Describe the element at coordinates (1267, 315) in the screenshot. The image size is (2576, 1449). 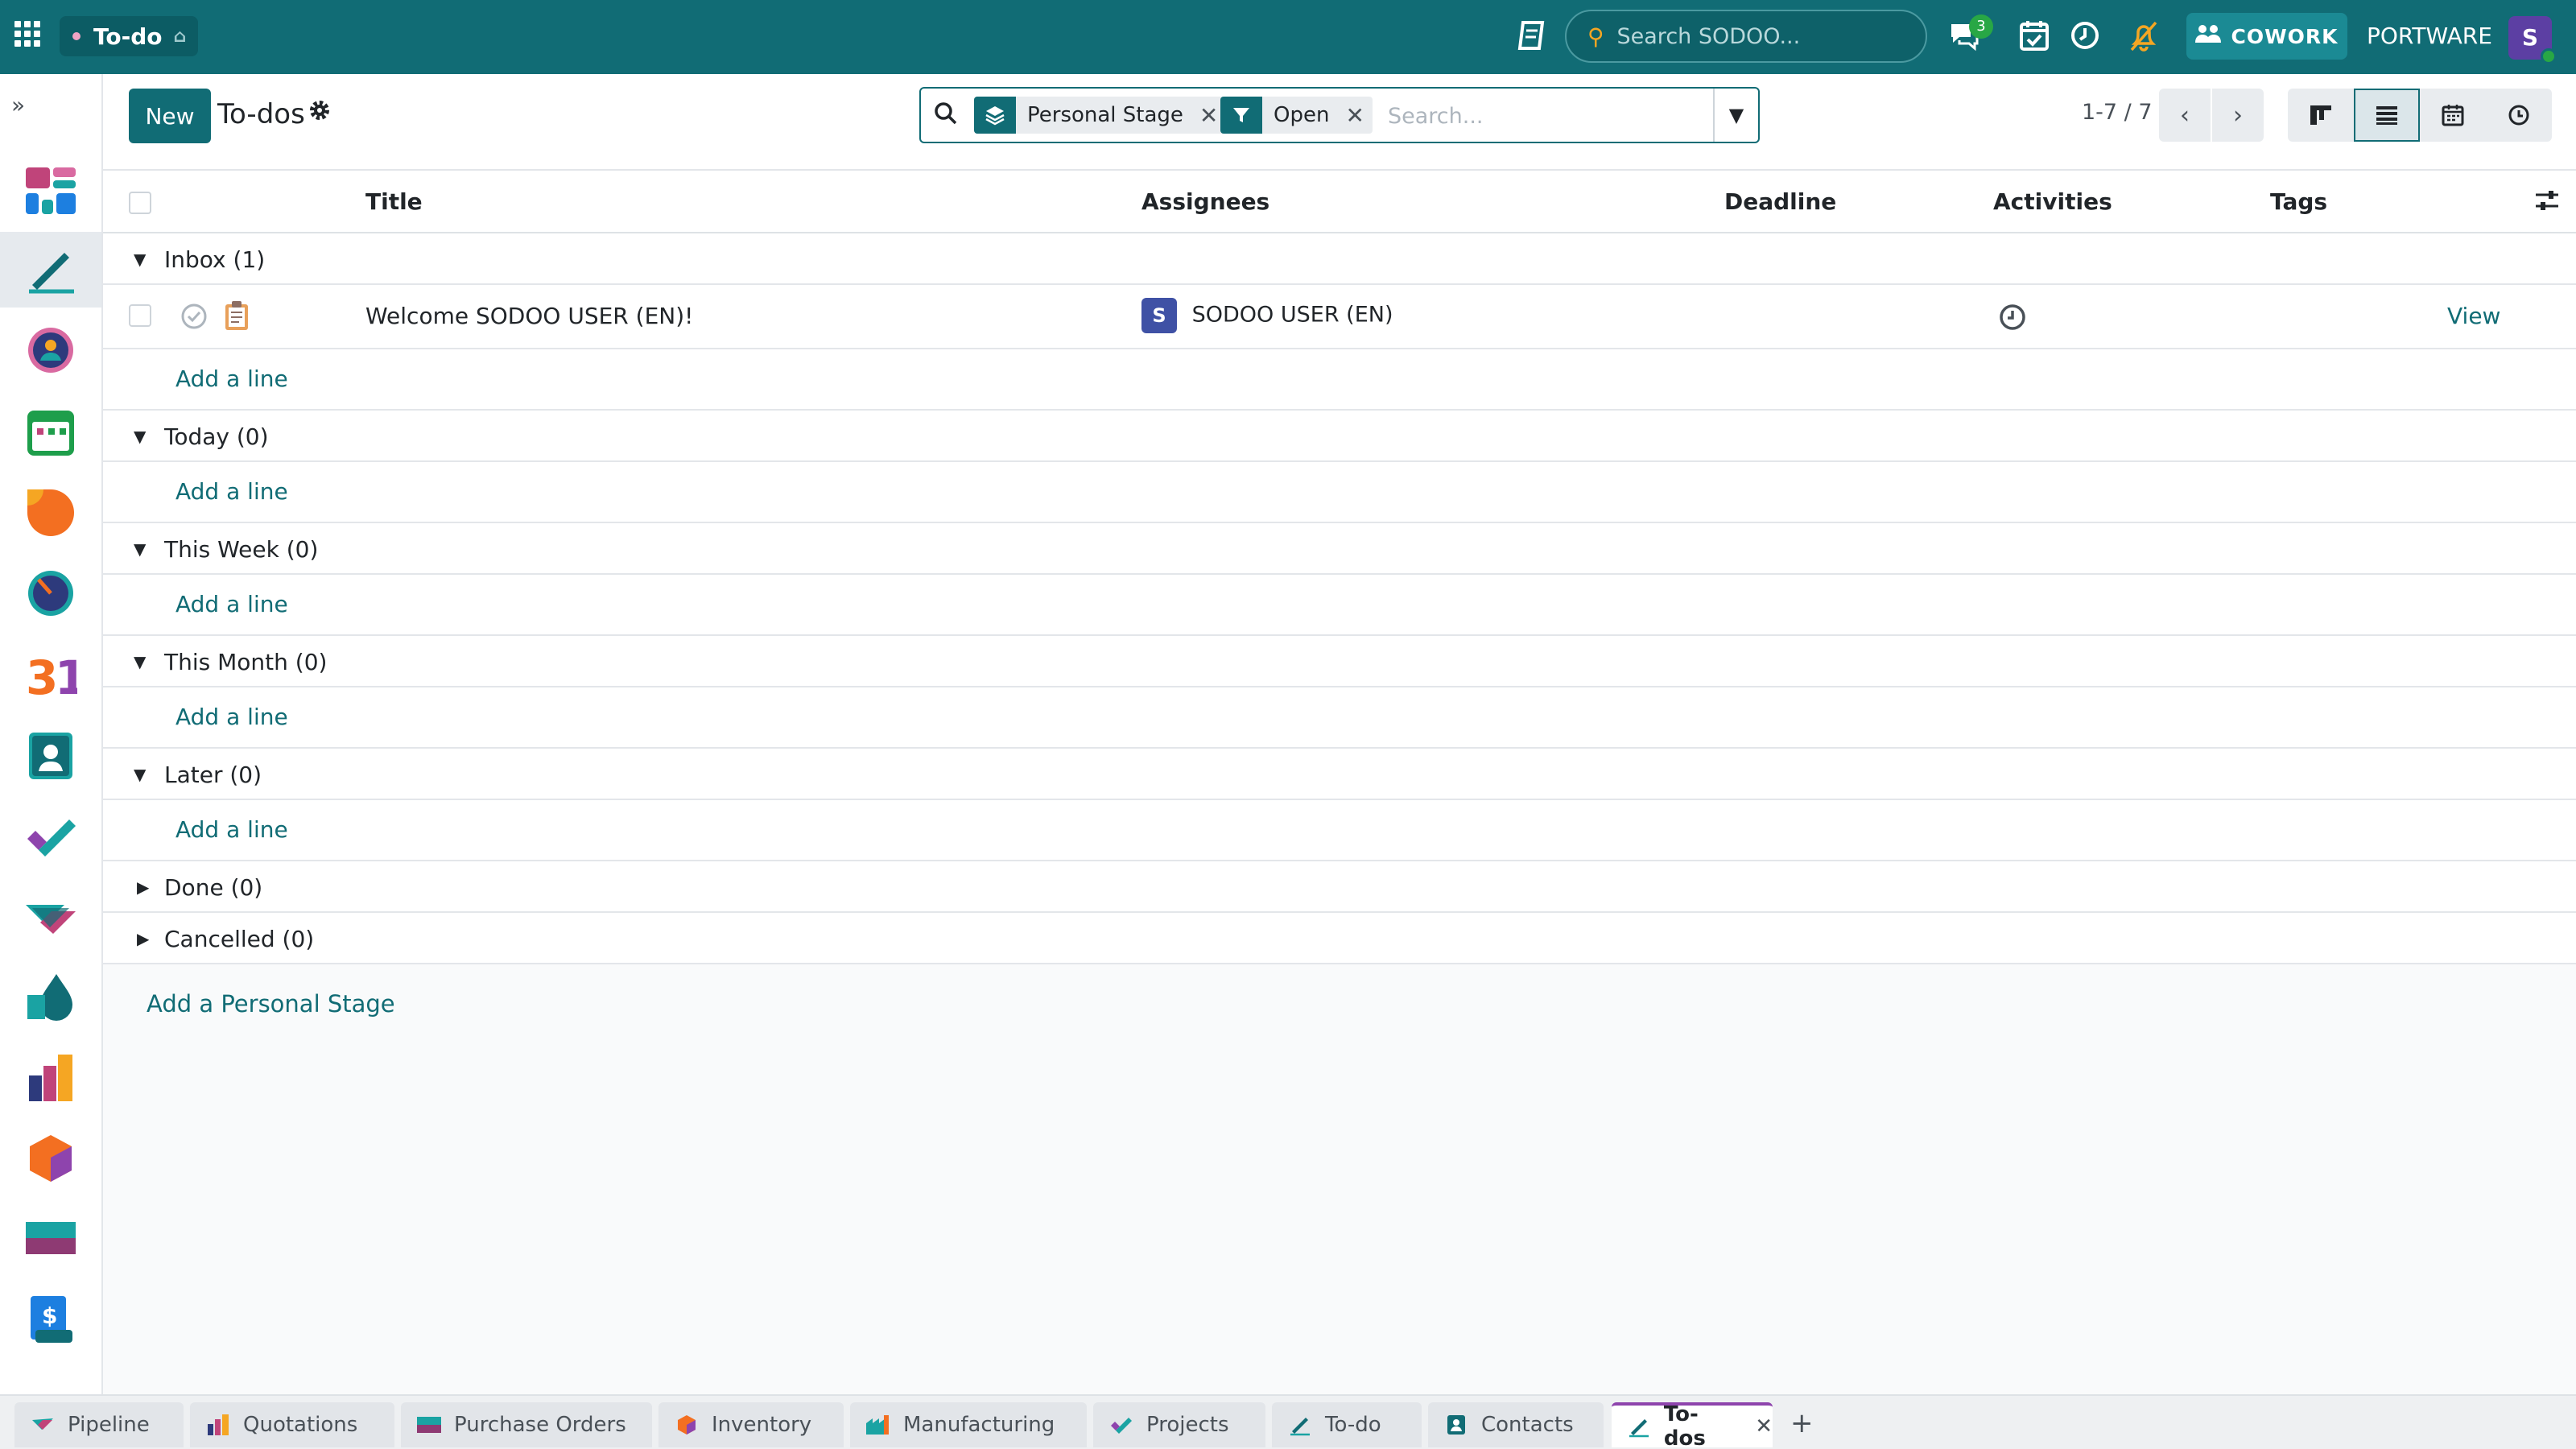
I see `record-assignee: S SODOO USER (EN)` at that location.